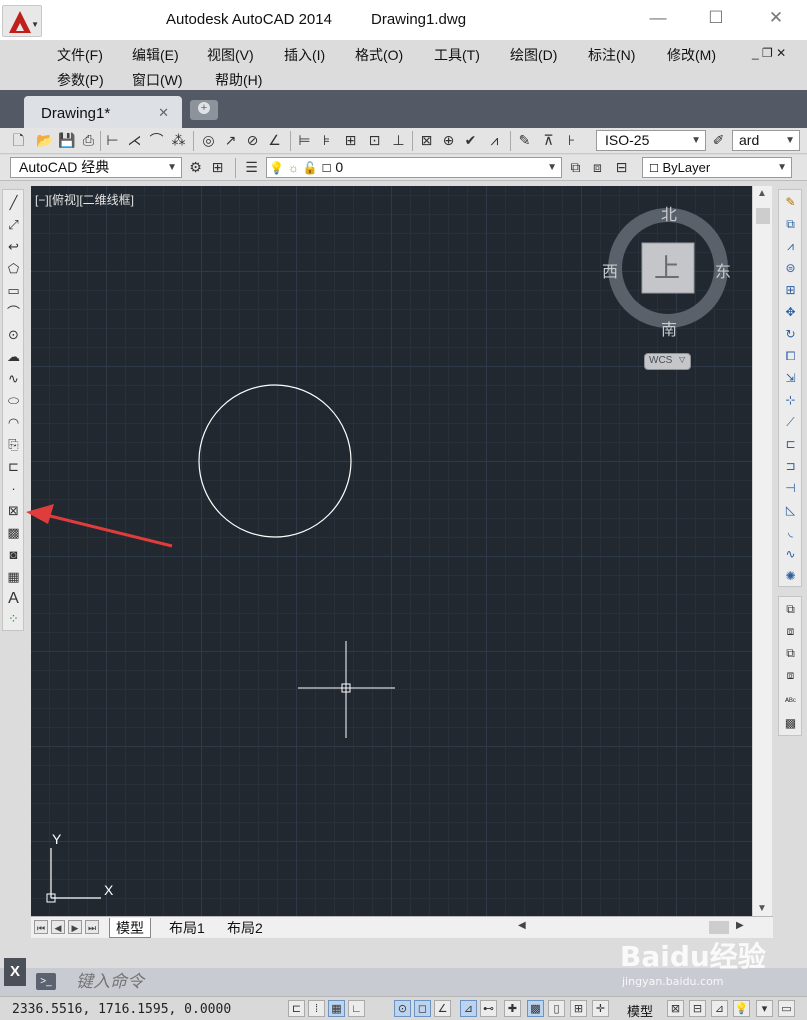 The width and height of the screenshot is (807, 1020). What do you see at coordinates (571, 140) in the screenshot?
I see `dim-update-icon: ⊦` at bounding box center [571, 140].